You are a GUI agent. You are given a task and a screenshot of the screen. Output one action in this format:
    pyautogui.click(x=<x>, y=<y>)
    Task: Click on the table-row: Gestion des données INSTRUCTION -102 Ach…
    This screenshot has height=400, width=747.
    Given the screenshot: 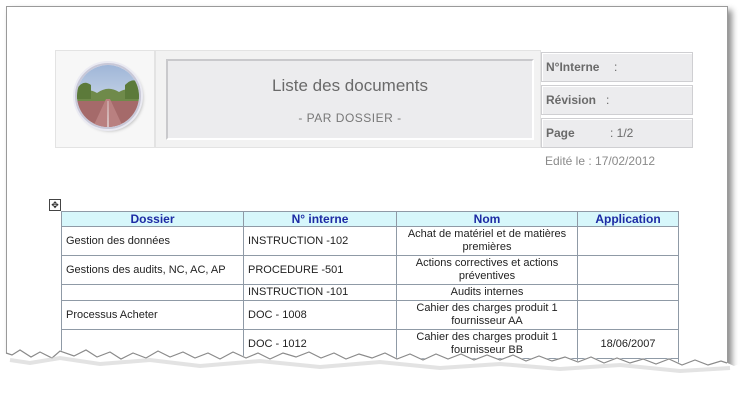 What is the action you would take?
    pyautogui.click(x=370, y=241)
    